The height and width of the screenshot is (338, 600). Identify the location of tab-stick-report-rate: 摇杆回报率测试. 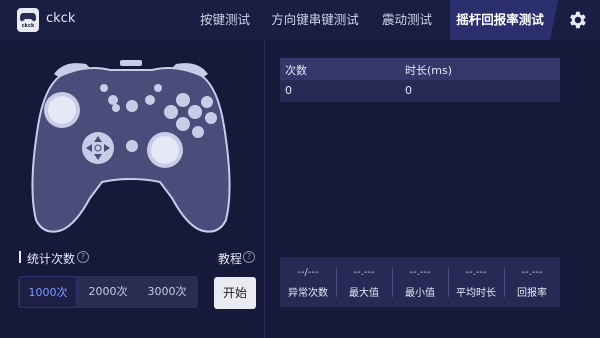
(504, 20).